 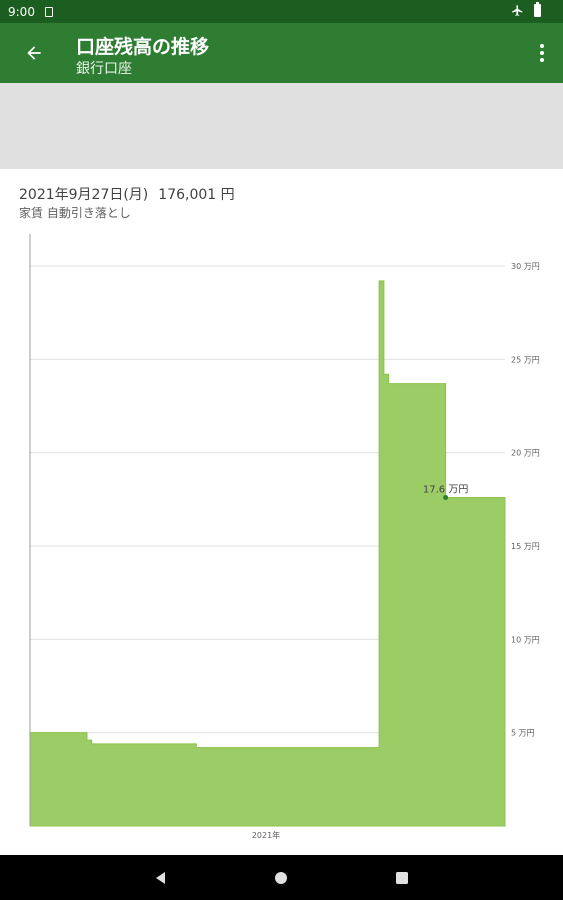 I want to click on back-button, so click(x=34, y=53).